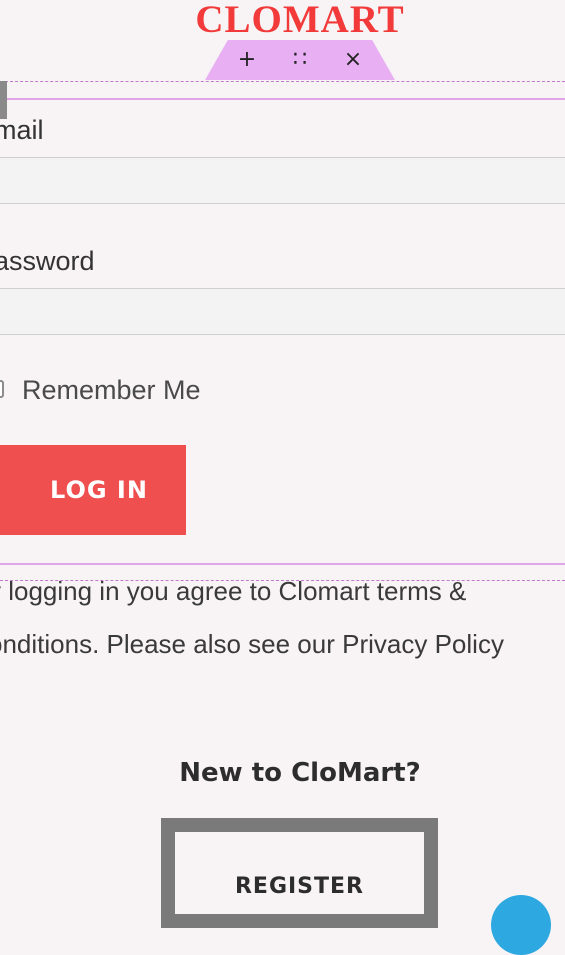  What do you see at coordinates (282, 81) in the screenshot?
I see `editor-selection-outline` at bounding box center [282, 81].